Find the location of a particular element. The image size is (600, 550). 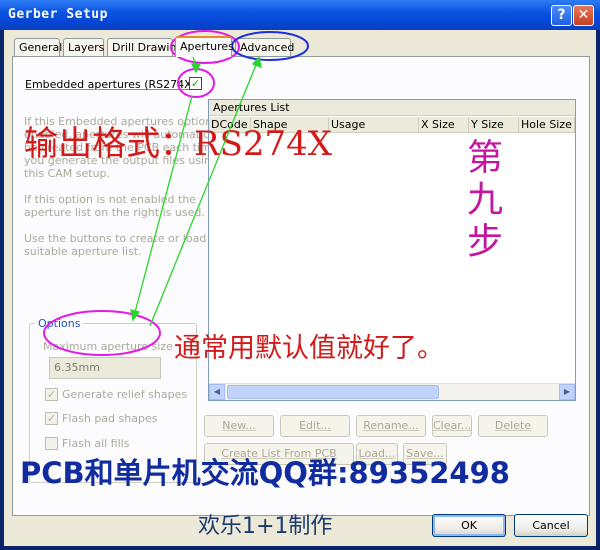

generate-relief-label: Generate relief shapes is located at coordinates (125, 394).